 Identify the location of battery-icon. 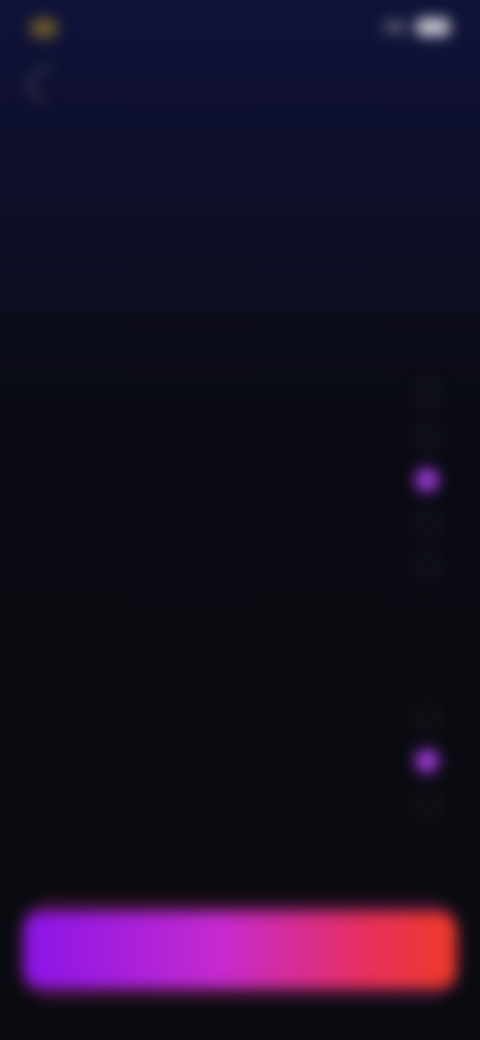
(433, 27).